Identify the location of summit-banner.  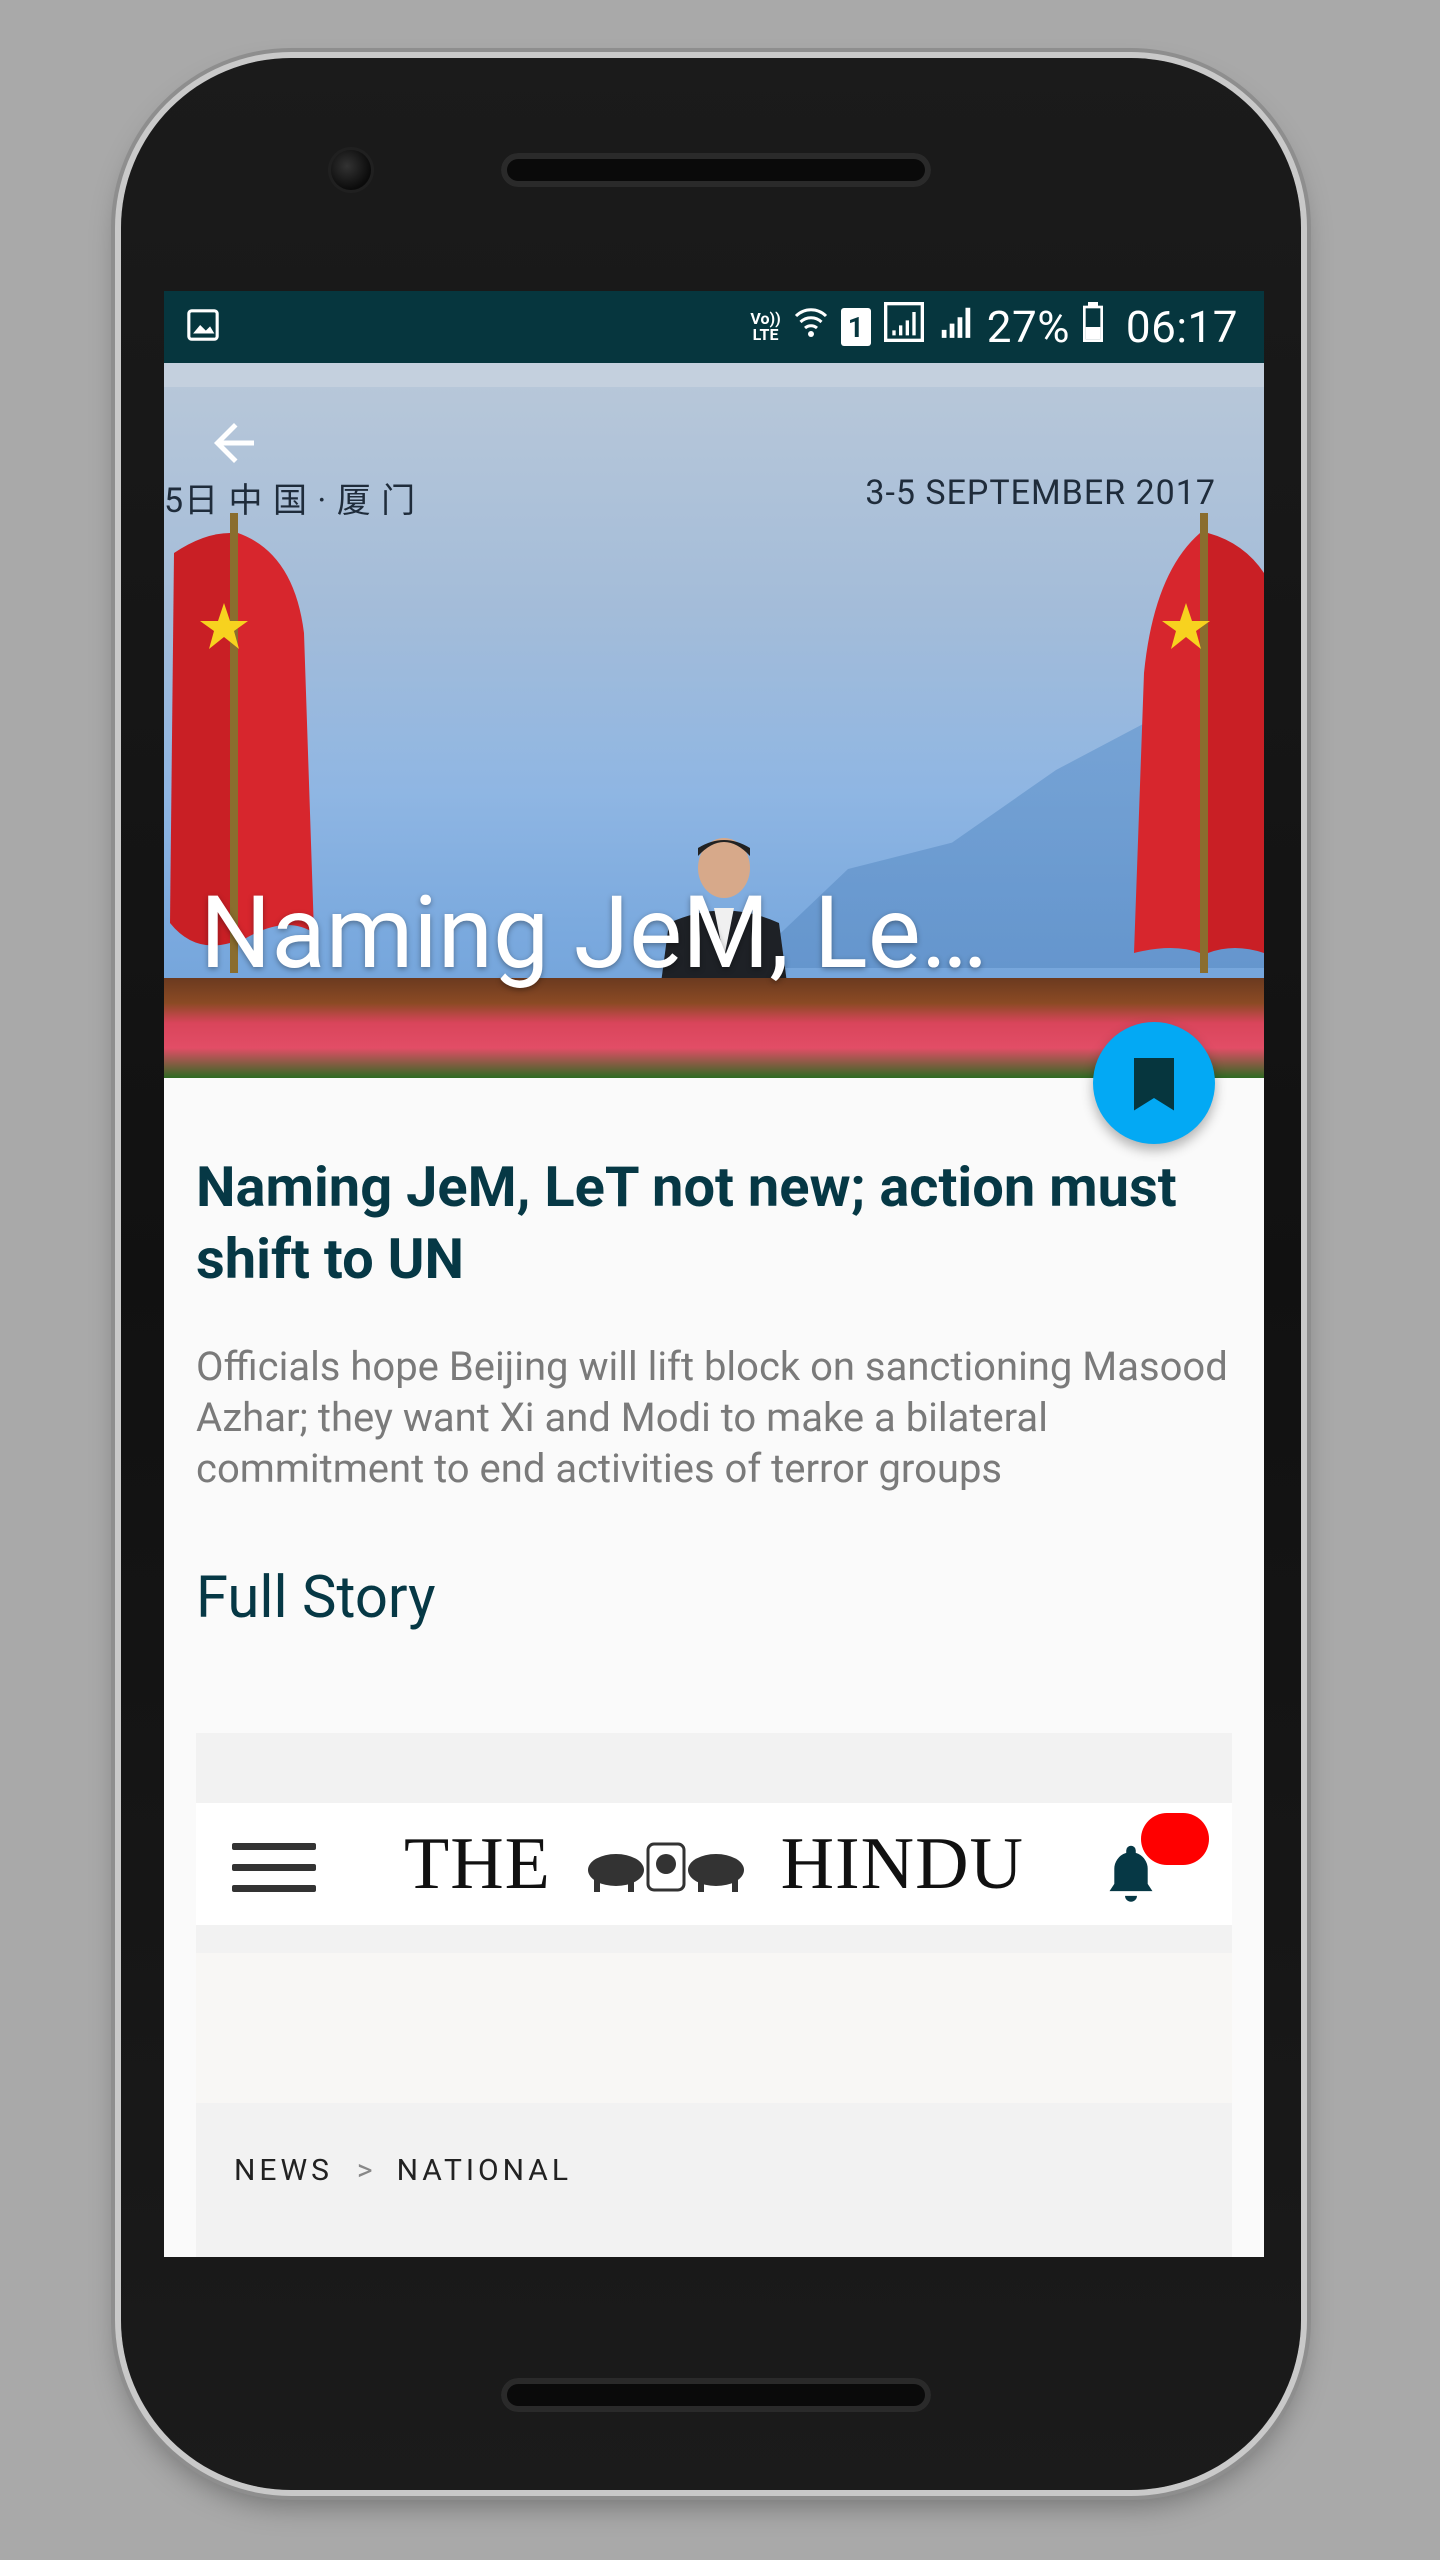
(714, 375).